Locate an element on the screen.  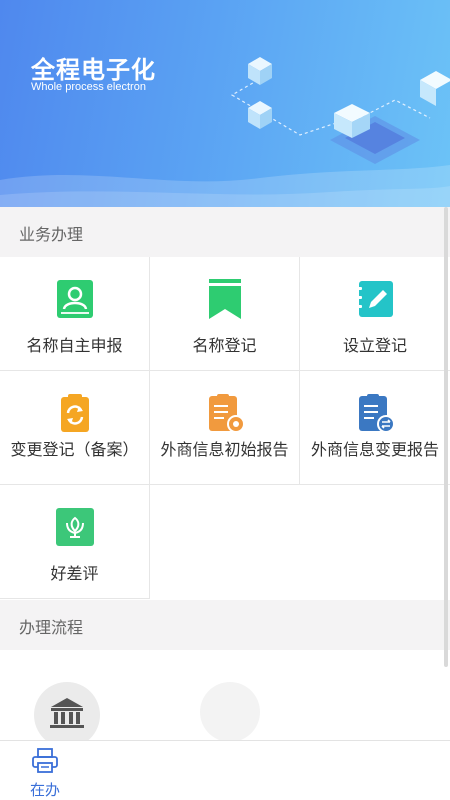
process-flow is located at coordinates (225, 697).